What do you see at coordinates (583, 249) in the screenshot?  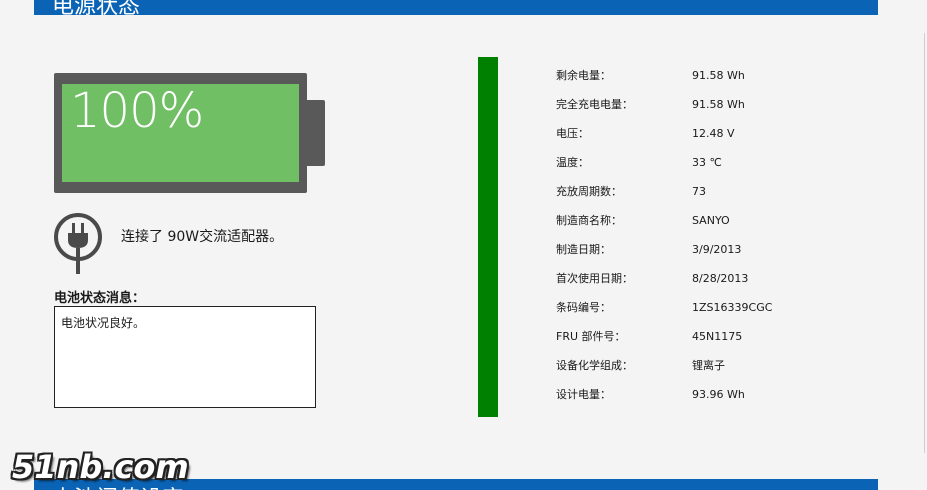 I see `detail-label: 制造日期：` at bounding box center [583, 249].